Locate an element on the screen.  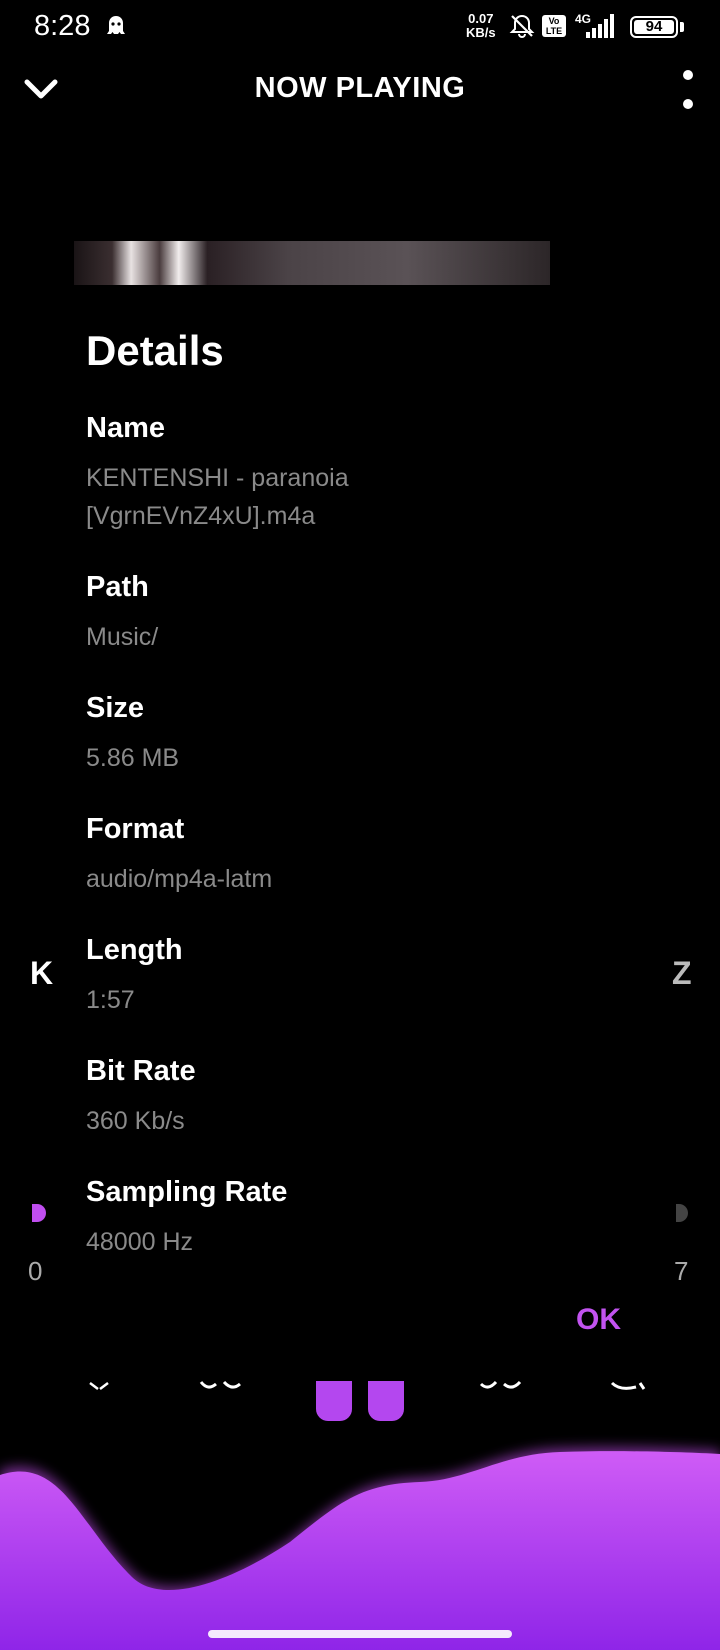
seekbar-end is located at coordinates (682, 1213).